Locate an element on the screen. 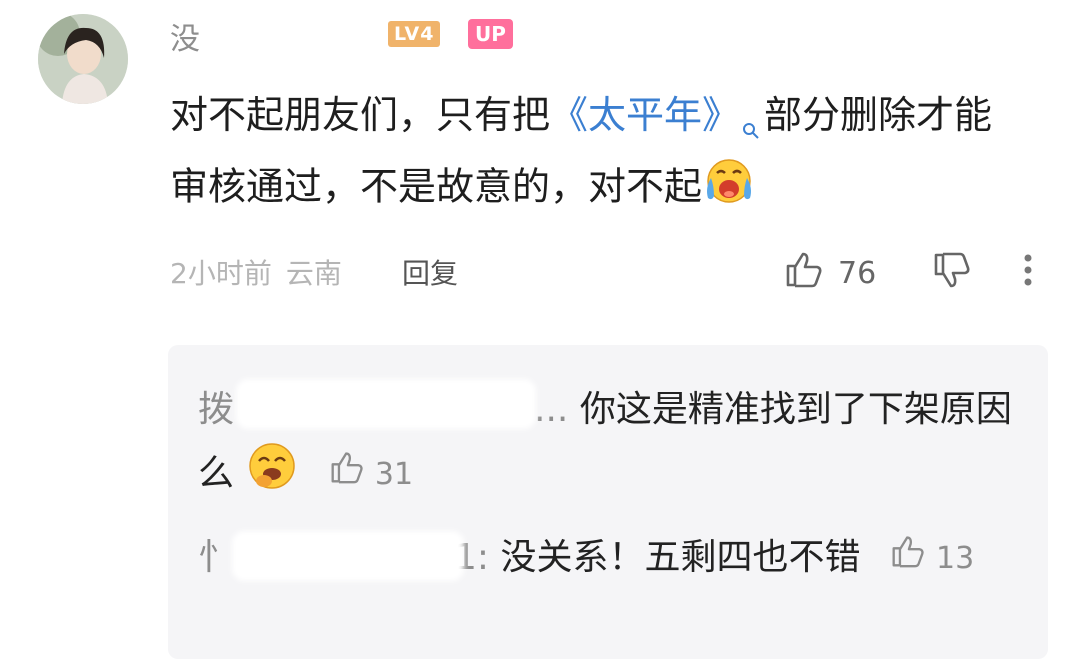 The width and height of the screenshot is (1070, 659). dislike-button is located at coordinates (952, 273).